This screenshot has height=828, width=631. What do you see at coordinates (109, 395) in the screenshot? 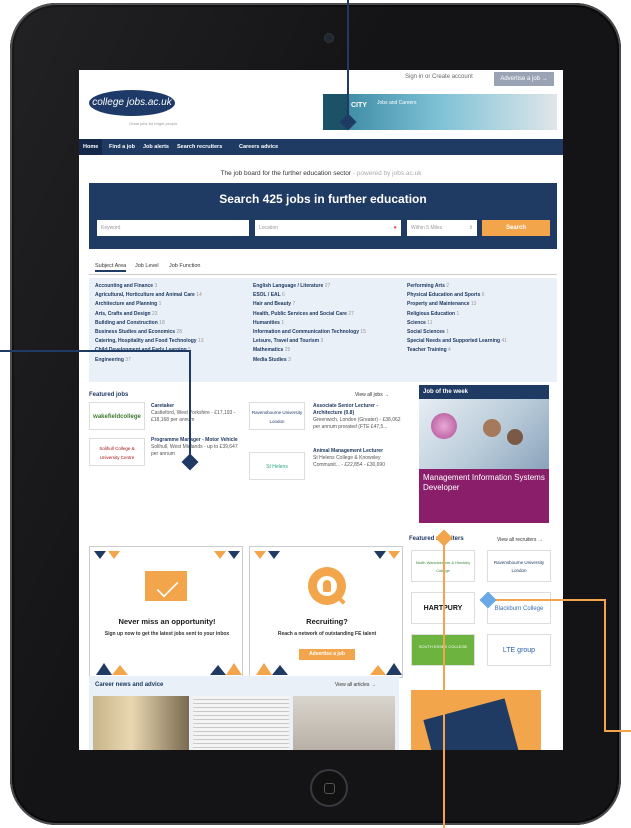
I see `featured-jobs-title: Featured jobs` at bounding box center [109, 395].